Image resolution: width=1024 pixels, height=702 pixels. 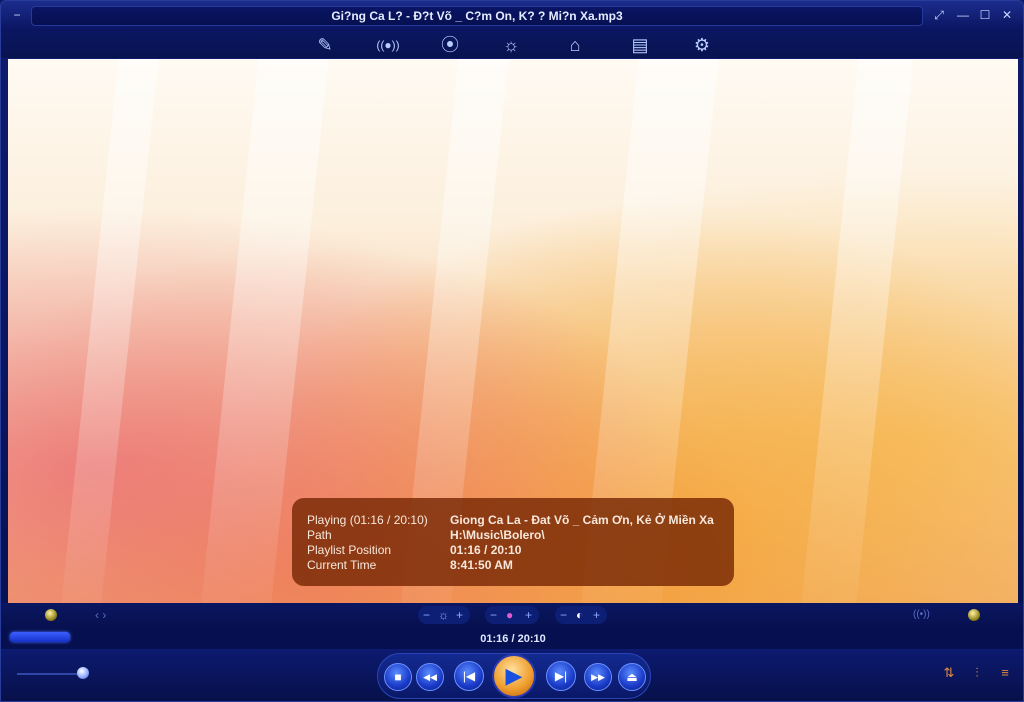 What do you see at coordinates (528, 615) in the screenshot?
I see `color-plus-button: +` at bounding box center [528, 615].